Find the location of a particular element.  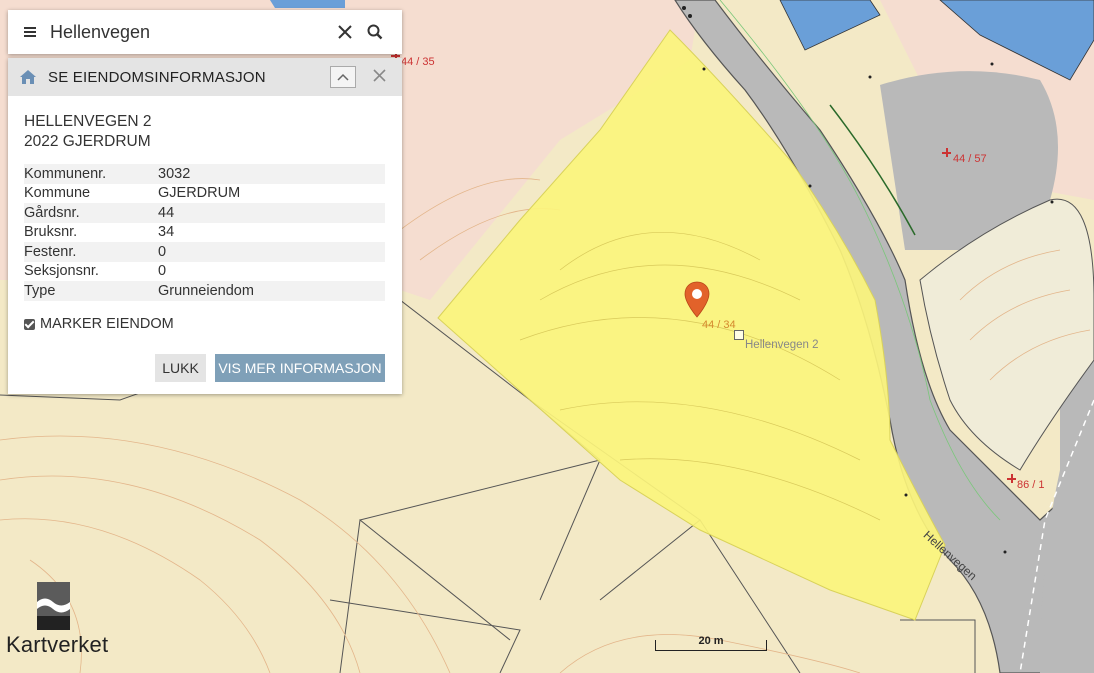

table-row: Type Grunneiendom is located at coordinates (204, 291).